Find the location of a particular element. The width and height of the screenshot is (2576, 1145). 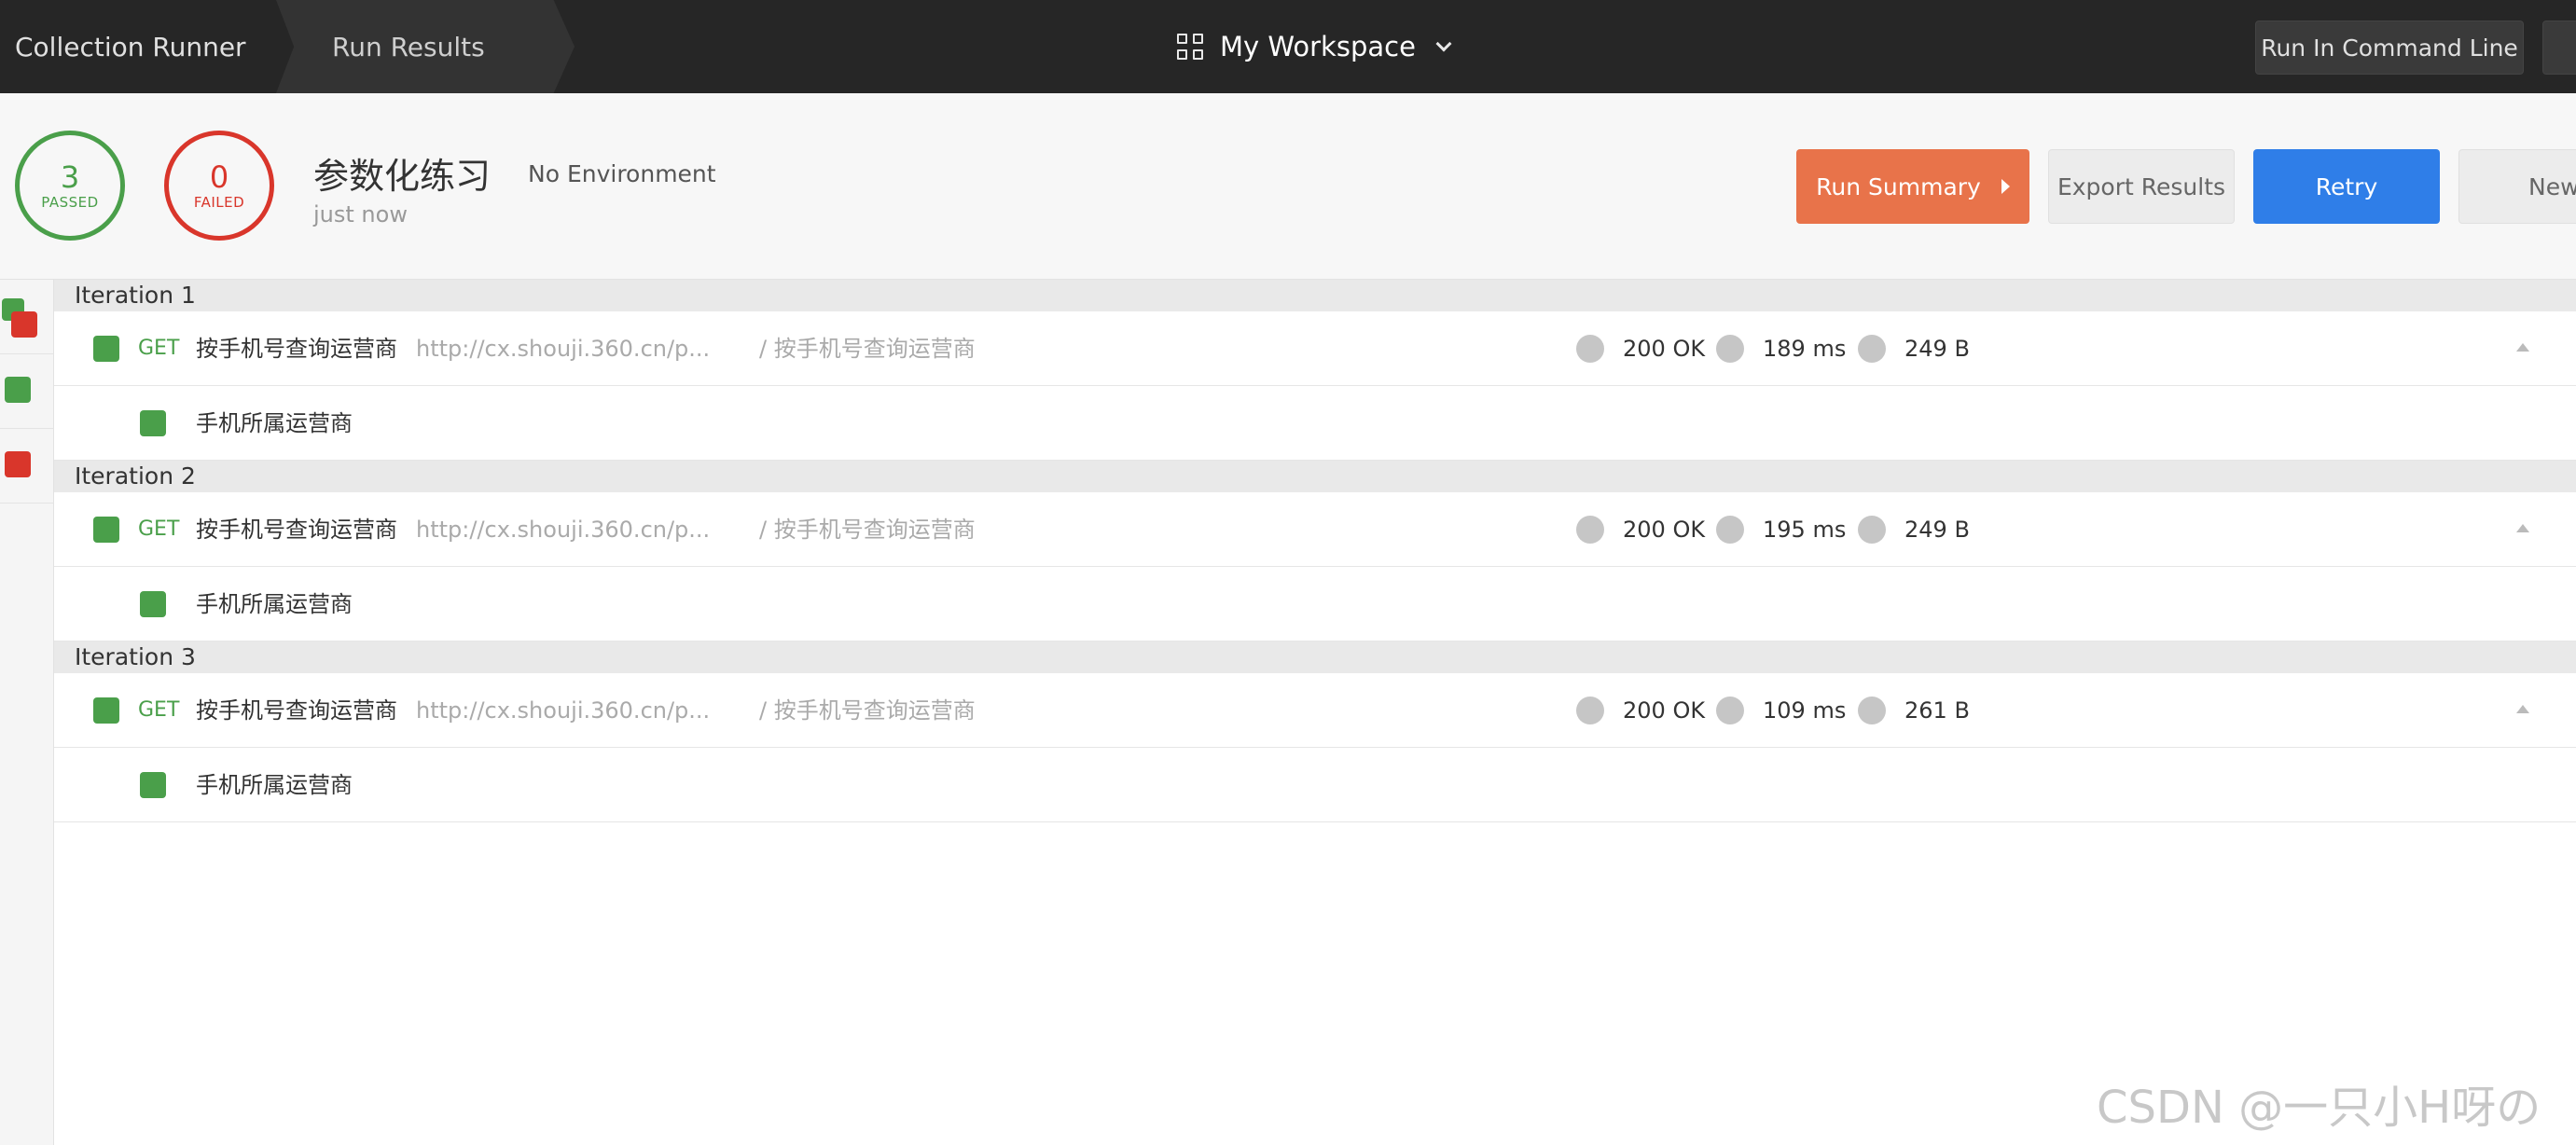

failed-label: FAILED is located at coordinates (219, 202).